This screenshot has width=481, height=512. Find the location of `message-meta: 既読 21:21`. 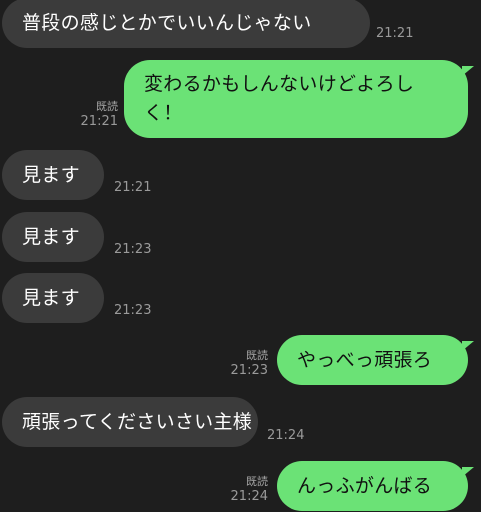

message-meta: 既読 21:21 is located at coordinates (98, 114).